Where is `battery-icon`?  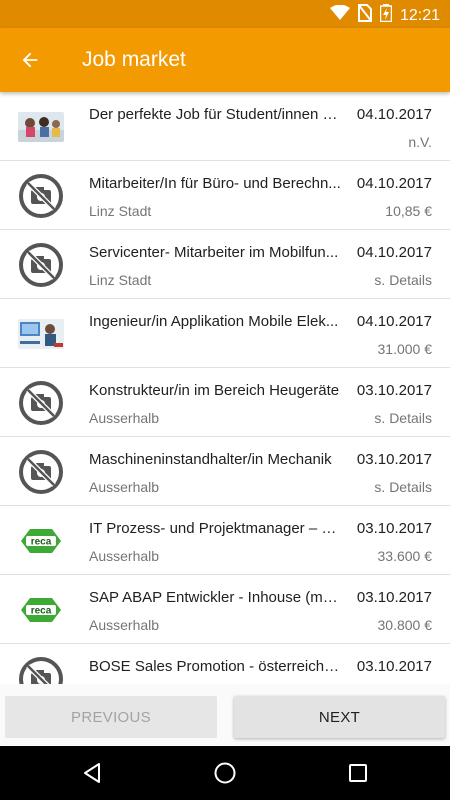
battery-icon is located at coordinates (386, 15).